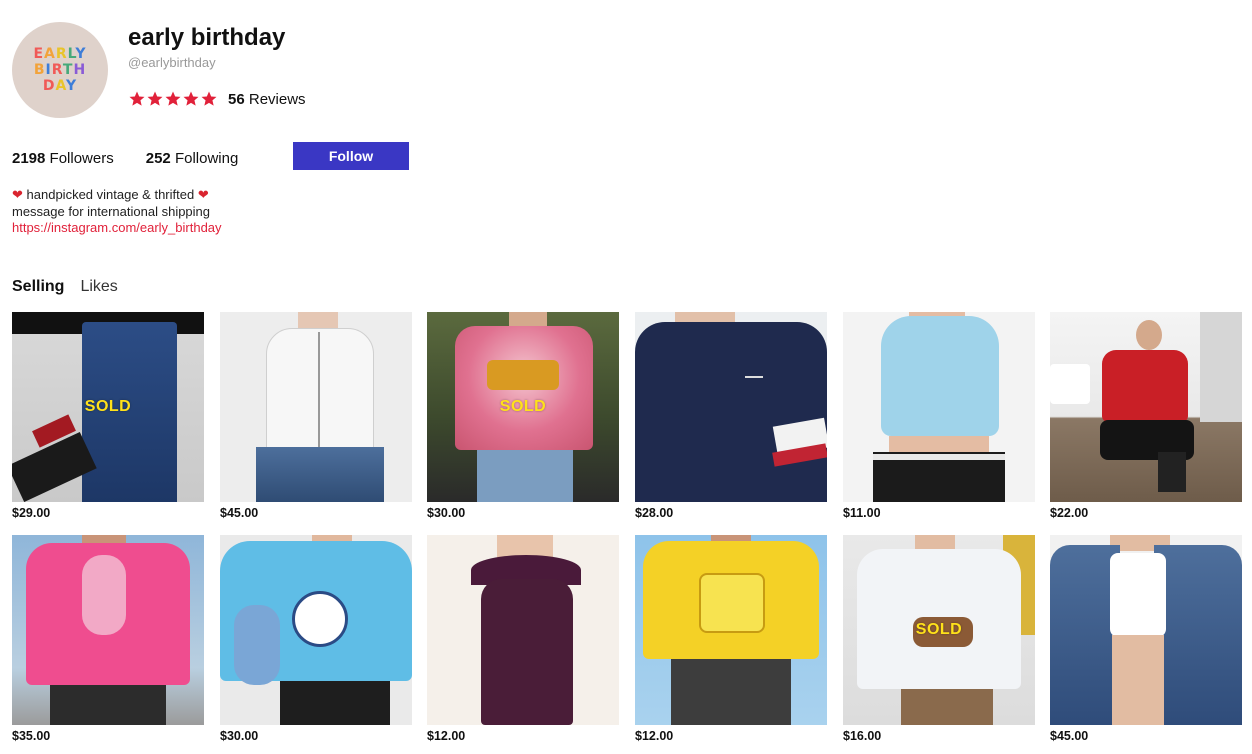 The image size is (1252, 754). I want to click on listing-price: $28.00, so click(654, 513).